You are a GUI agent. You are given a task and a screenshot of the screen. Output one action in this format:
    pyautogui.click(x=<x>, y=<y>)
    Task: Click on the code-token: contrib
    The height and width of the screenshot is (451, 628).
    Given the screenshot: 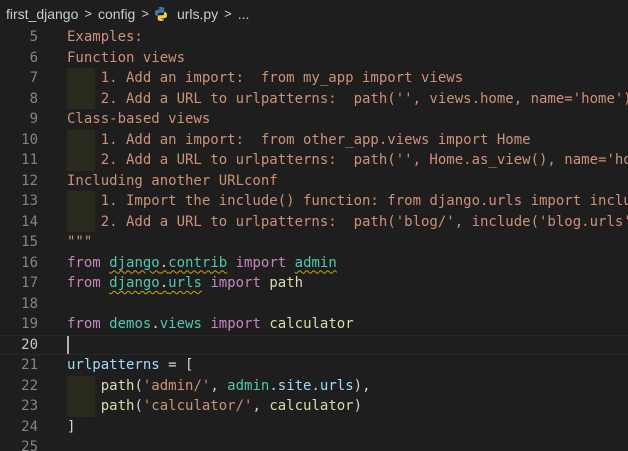 What is the action you would take?
    pyautogui.click(x=198, y=262)
    